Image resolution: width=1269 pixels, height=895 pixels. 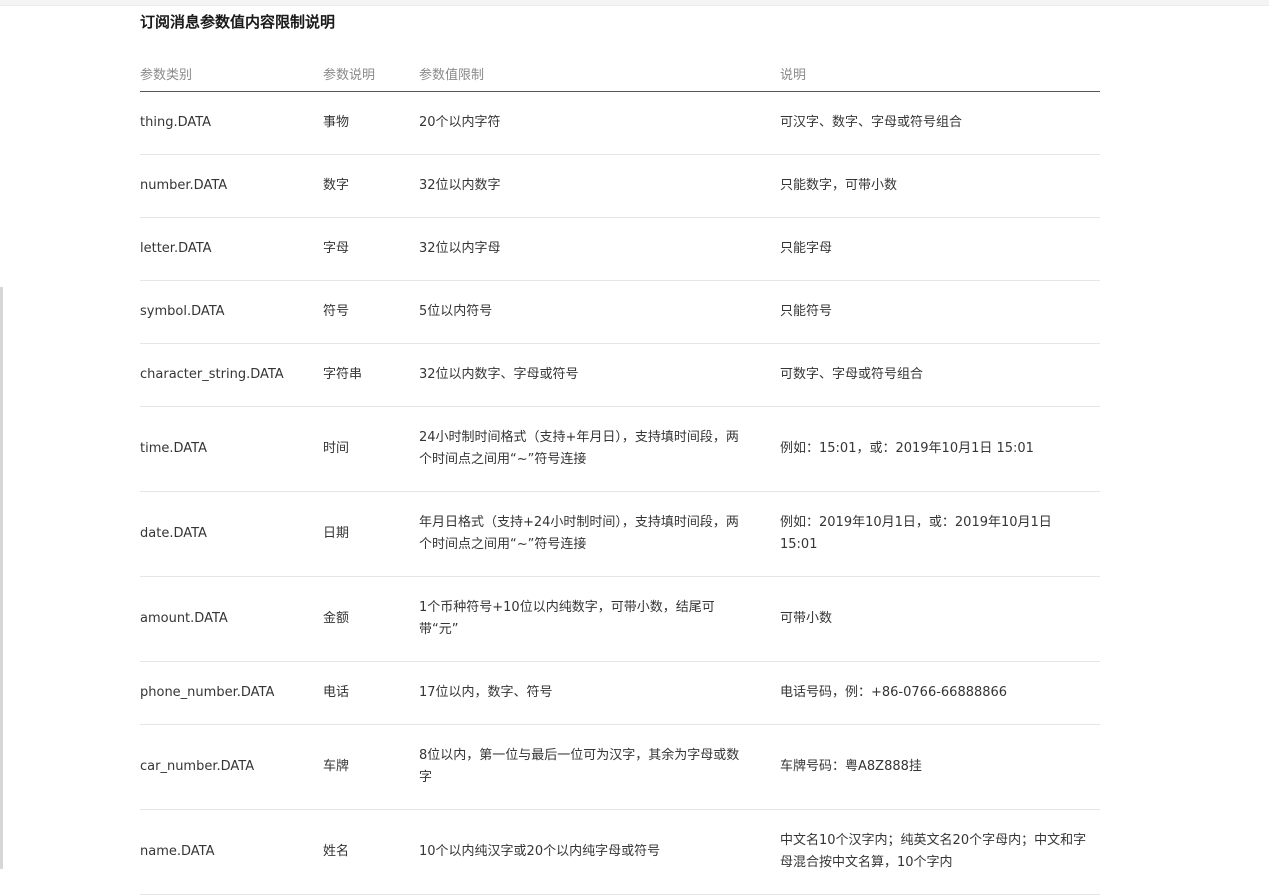 I want to click on cell-param-limit: 32位以内字母, so click(x=599, y=249).